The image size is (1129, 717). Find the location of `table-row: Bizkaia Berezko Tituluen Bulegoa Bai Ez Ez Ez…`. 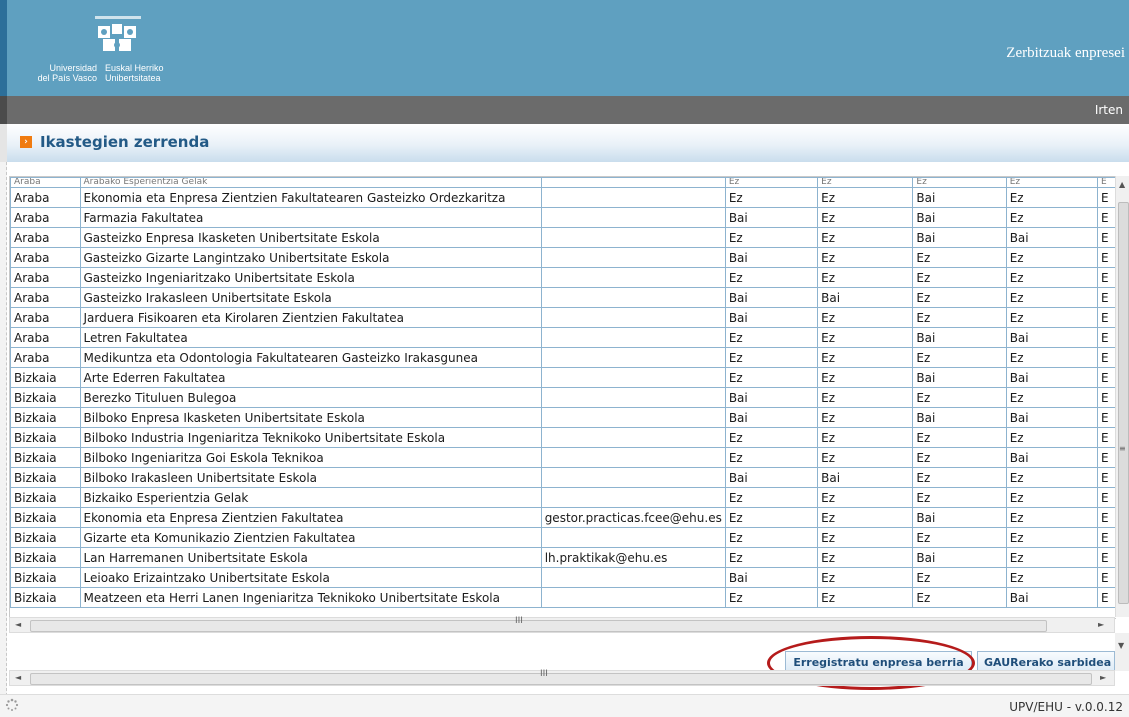

table-row: Bizkaia Berezko Tituluen Bulegoa Bai Ez Ez Ez… is located at coordinates (563, 397).